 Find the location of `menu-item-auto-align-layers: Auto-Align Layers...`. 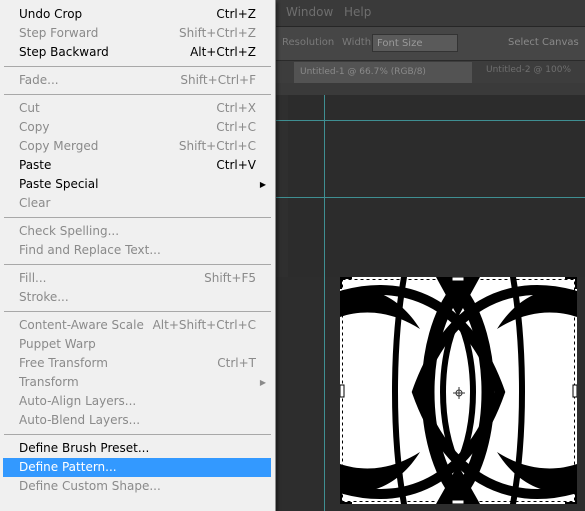

menu-item-auto-align-layers: Auto-Align Layers... is located at coordinates (137, 401).